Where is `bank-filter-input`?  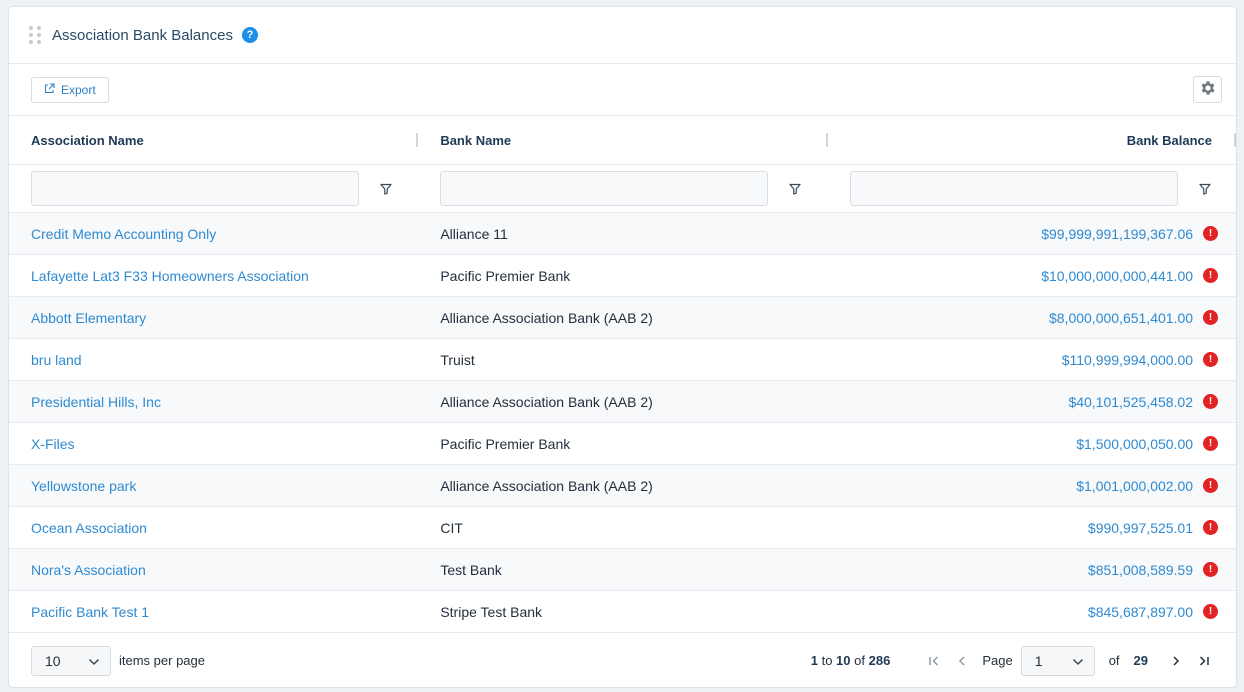 bank-filter-input is located at coordinates (604, 188).